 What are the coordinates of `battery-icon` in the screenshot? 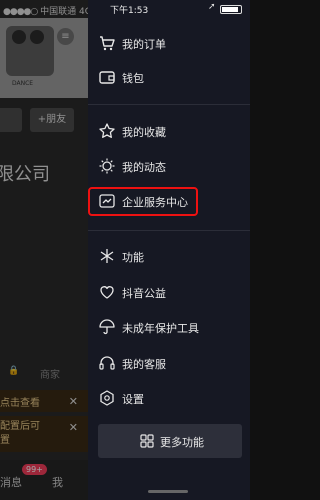 It's located at (231, 9).